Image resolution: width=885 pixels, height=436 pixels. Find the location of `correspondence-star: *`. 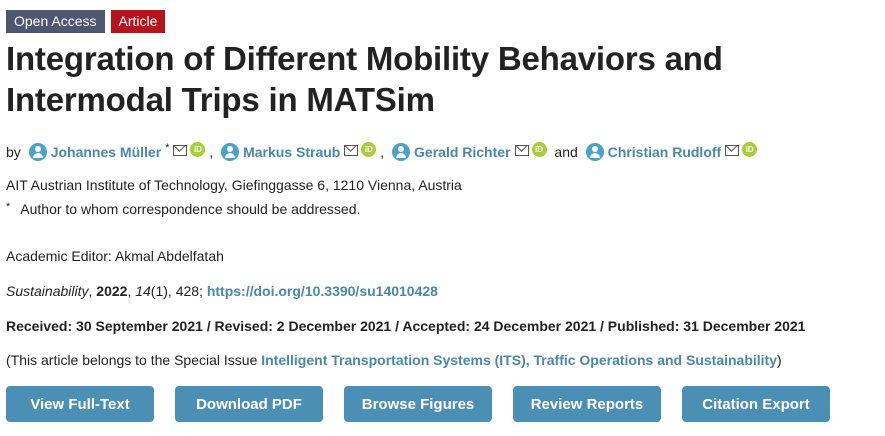

correspondence-star: * is located at coordinates (8, 207).